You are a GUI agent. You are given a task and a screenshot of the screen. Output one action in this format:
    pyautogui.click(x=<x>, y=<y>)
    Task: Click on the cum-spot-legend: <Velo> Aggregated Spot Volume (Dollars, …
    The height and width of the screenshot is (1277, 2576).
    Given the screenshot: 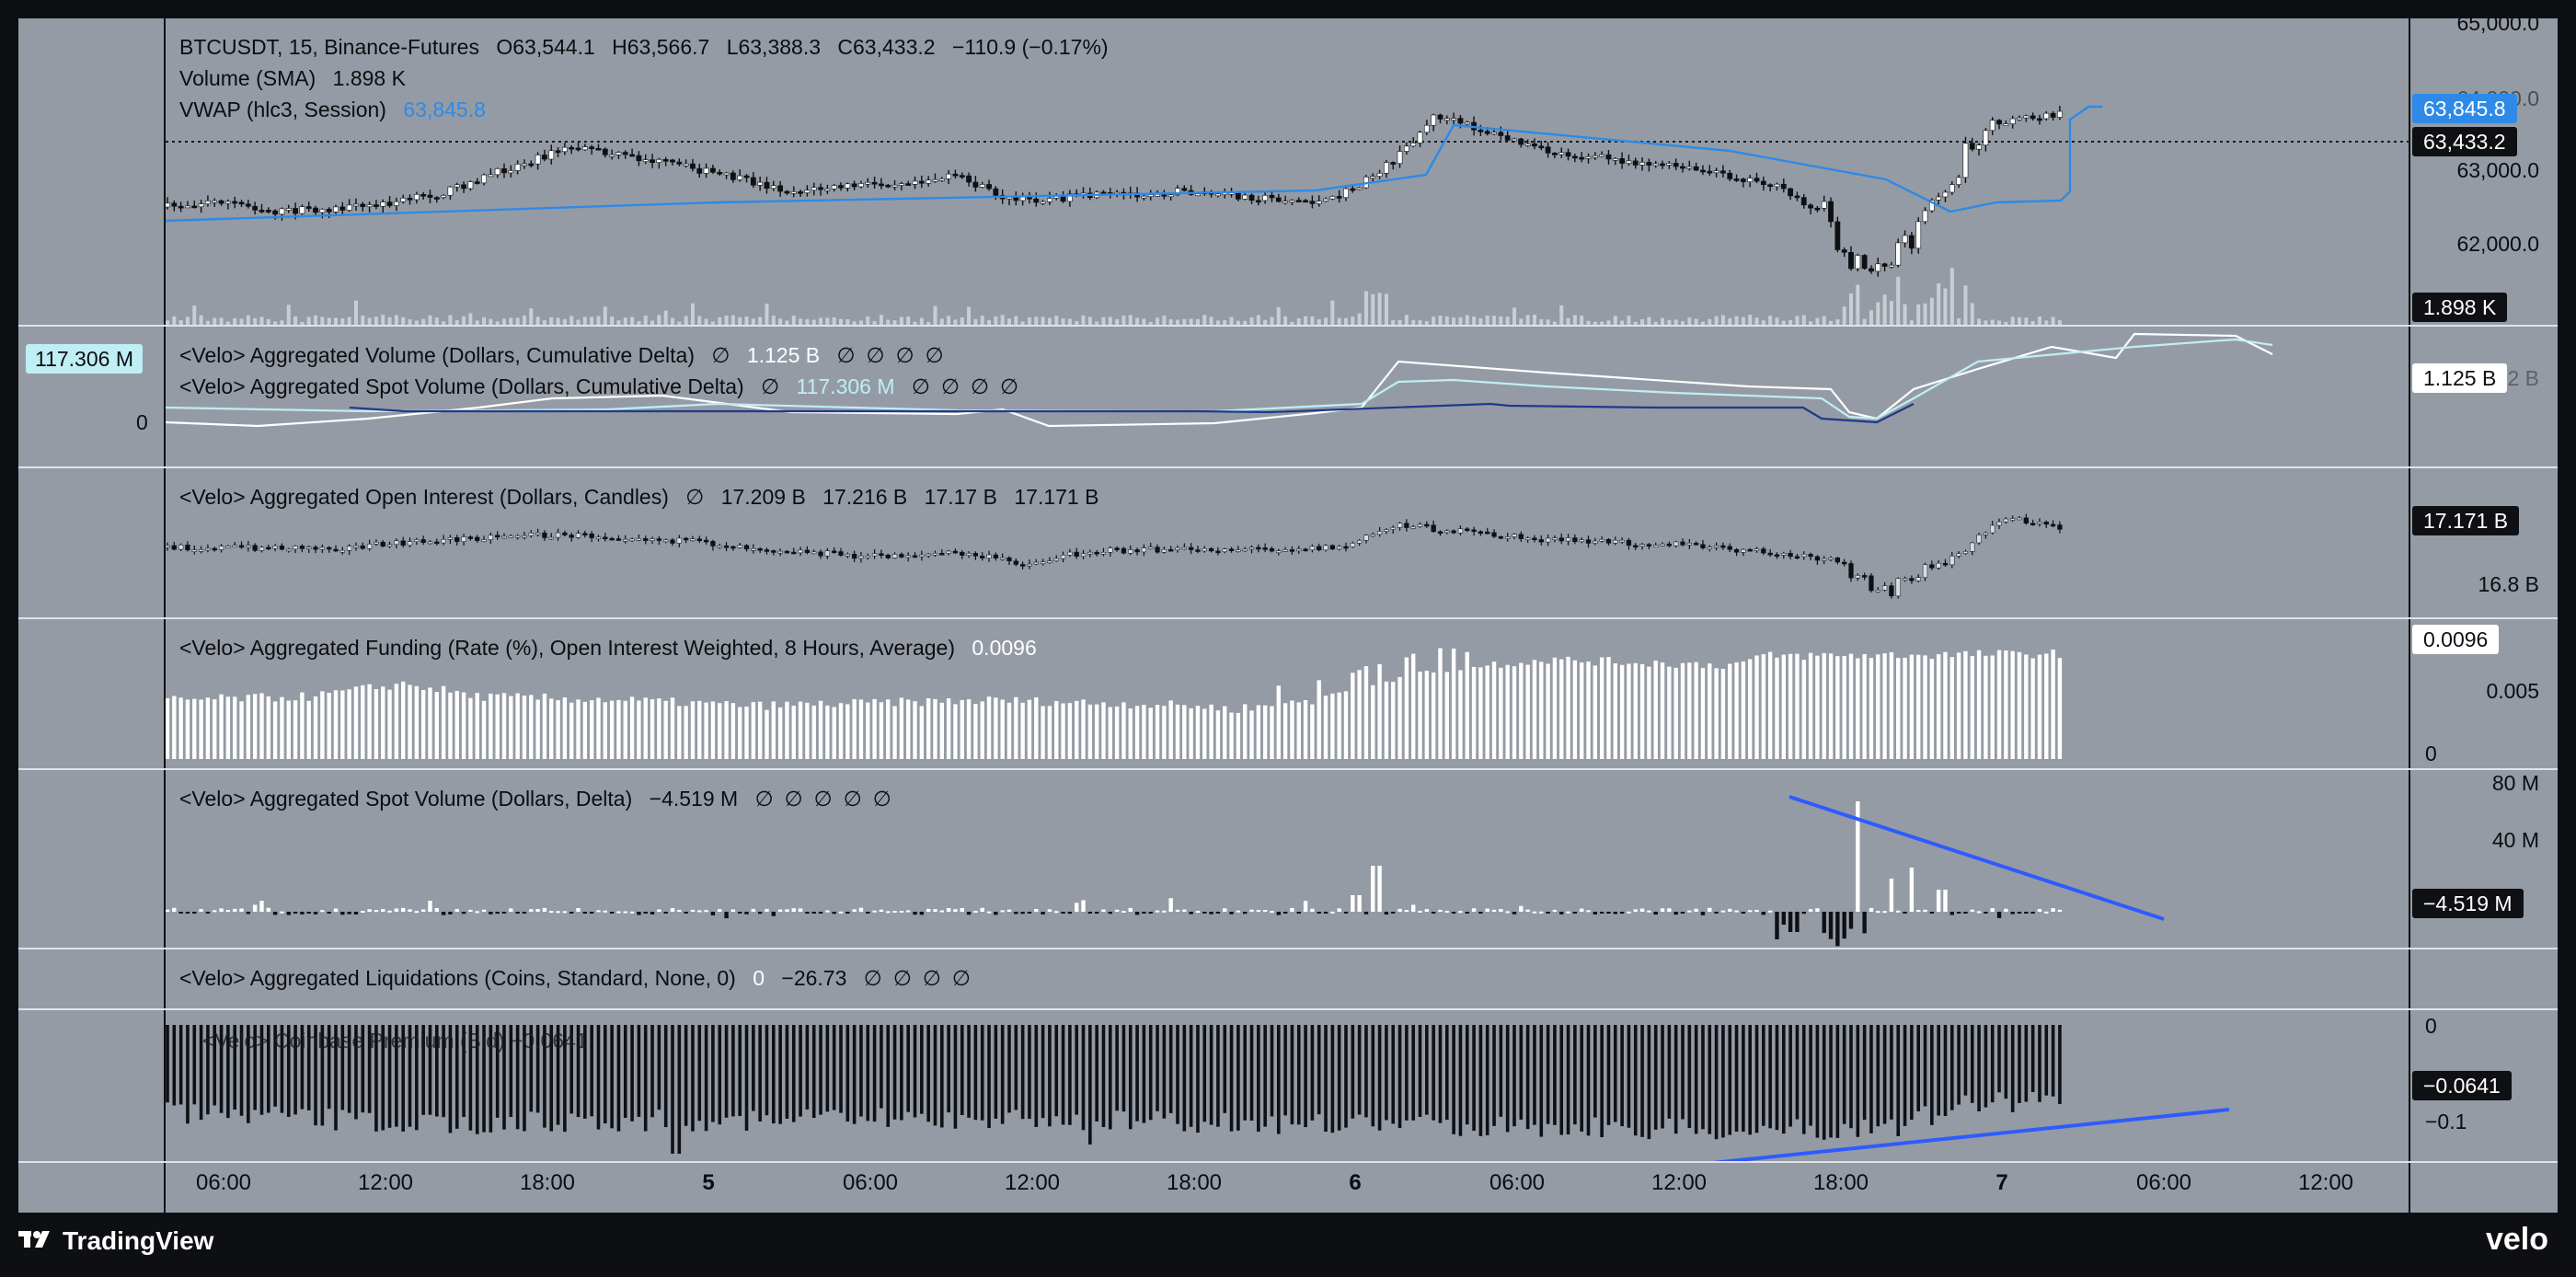 What is the action you would take?
    pyautogui.click(x=604, y=386)
    